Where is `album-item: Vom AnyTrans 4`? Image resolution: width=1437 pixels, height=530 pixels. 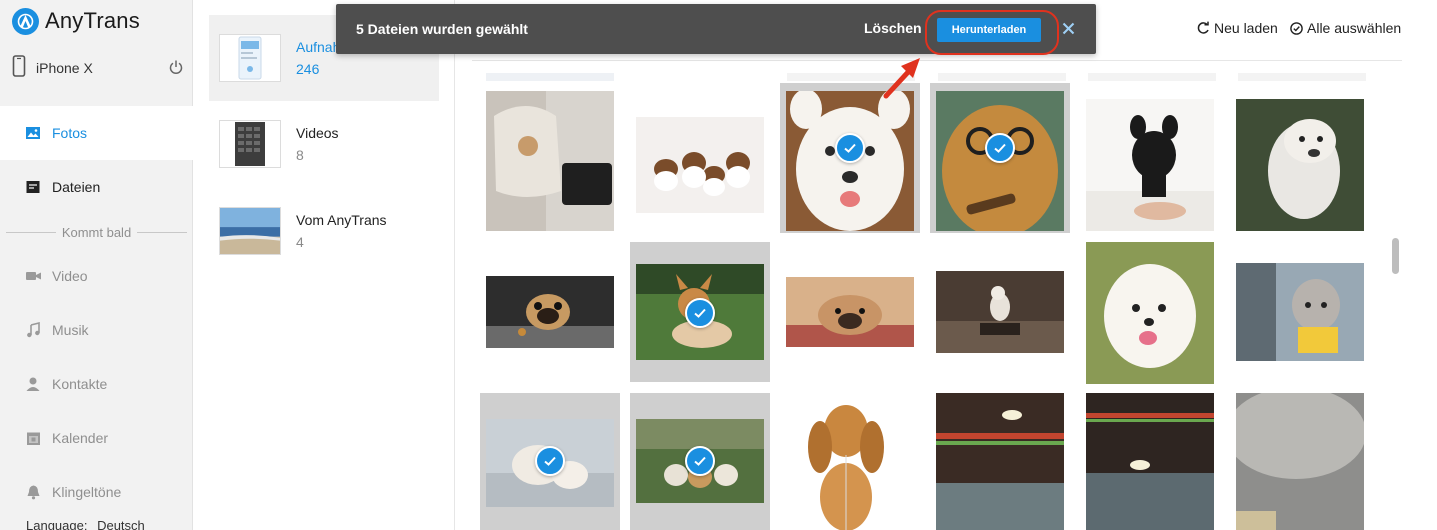 album-item: Vom AnyTrans 4 is located at coordinates (324, 231).